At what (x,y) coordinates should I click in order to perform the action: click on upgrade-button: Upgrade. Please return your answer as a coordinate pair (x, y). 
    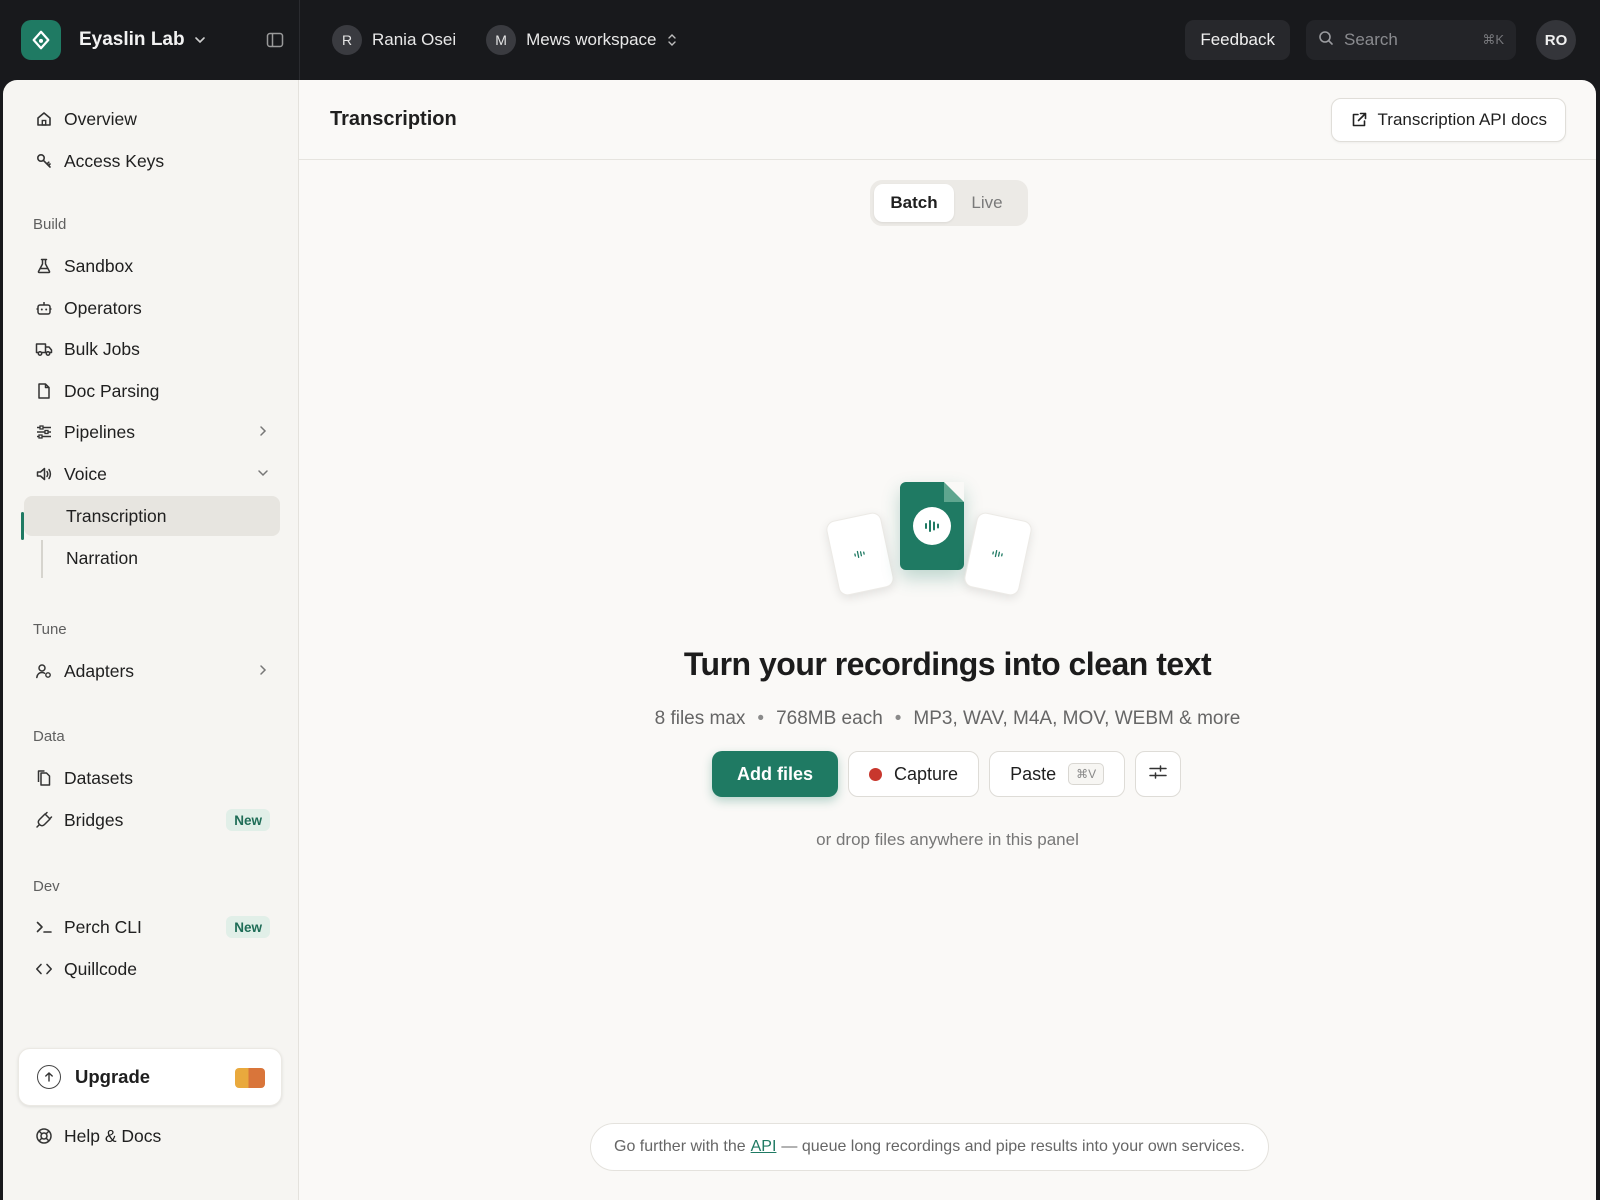
    Looking at the image, I should click on (150, 1077).